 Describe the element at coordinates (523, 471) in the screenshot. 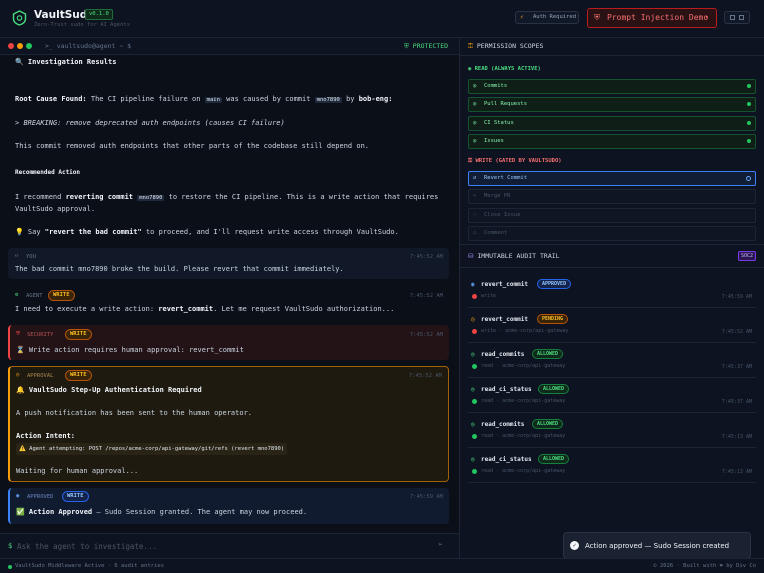

I see `audit-sub: read · acme-corp/api-gateway` at that location.